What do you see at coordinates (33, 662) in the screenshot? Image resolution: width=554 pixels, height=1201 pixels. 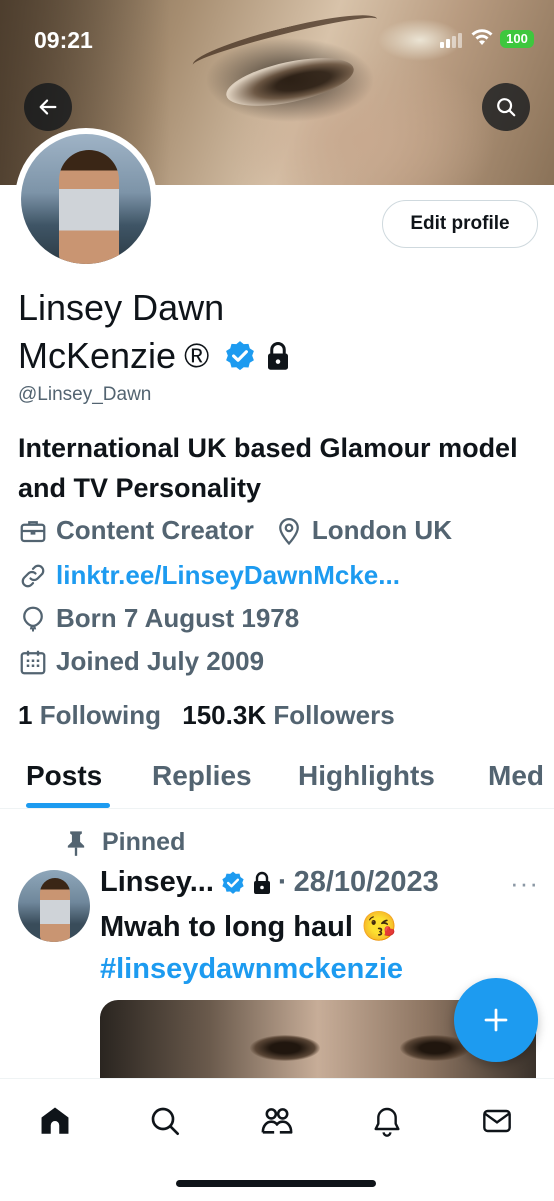 I see `calendar-icon` at bounding box center [33, 662].